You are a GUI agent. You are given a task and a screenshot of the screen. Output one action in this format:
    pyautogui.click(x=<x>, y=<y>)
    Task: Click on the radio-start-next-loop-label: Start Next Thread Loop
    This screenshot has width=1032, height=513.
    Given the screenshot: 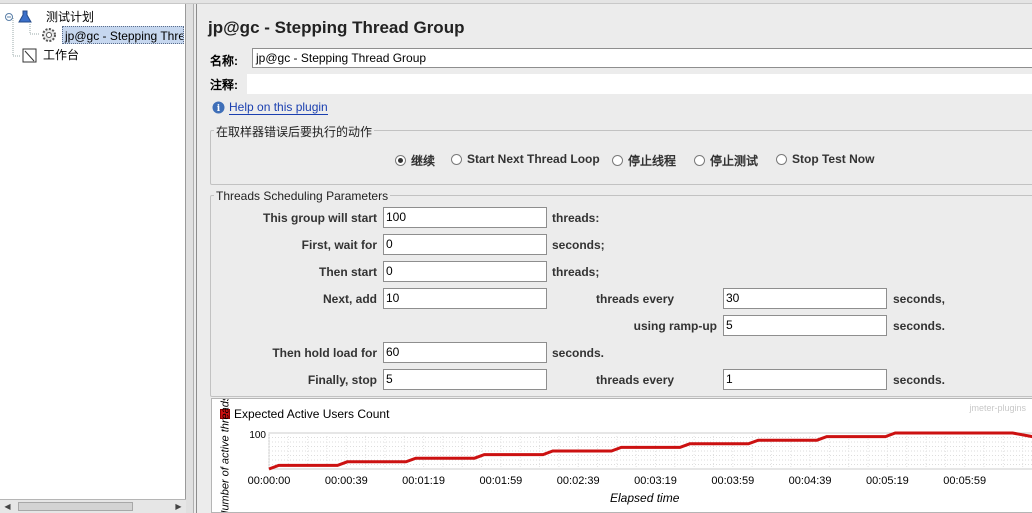 What is the action you would take?
    pyautogui.click(x=533, y=159)
    